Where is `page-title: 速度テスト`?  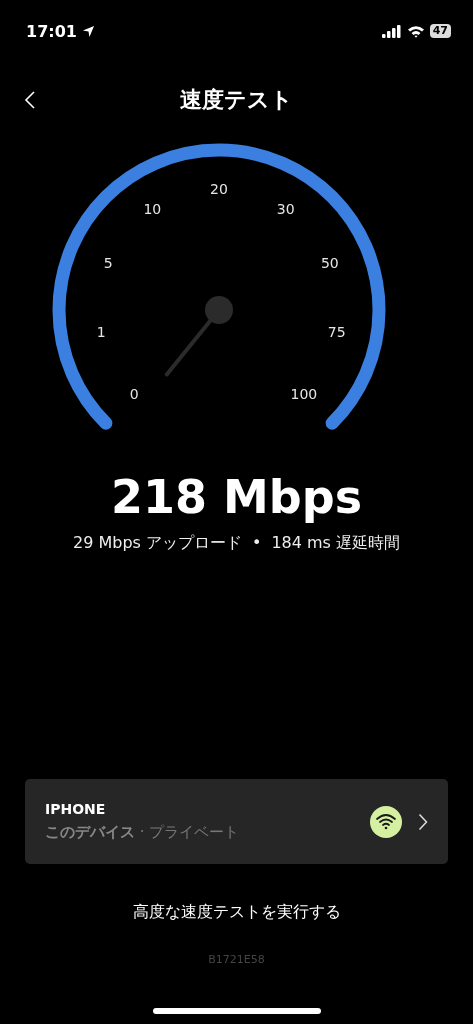
page-title: 速度テスト is located at coordinates (236, 100).